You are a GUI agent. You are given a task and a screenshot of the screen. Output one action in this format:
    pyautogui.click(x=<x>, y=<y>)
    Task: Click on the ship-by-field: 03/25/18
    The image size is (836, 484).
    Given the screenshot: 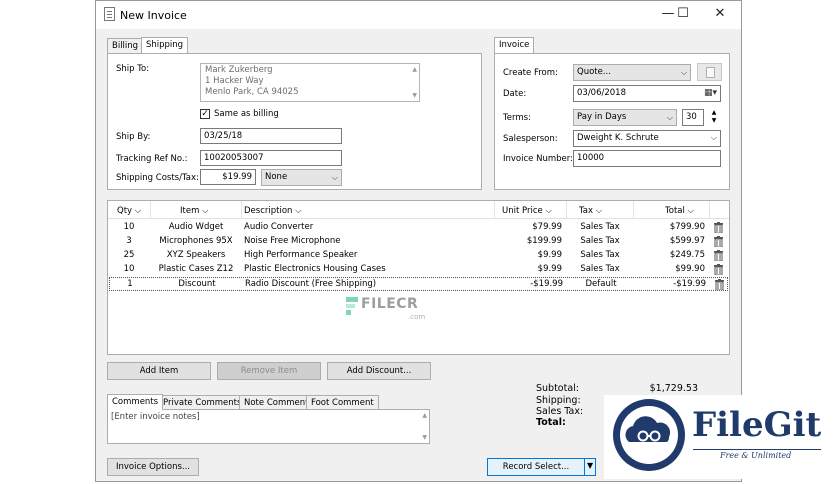 What is the action you would take?
    pyautogui.click(x=271, y=136)
    